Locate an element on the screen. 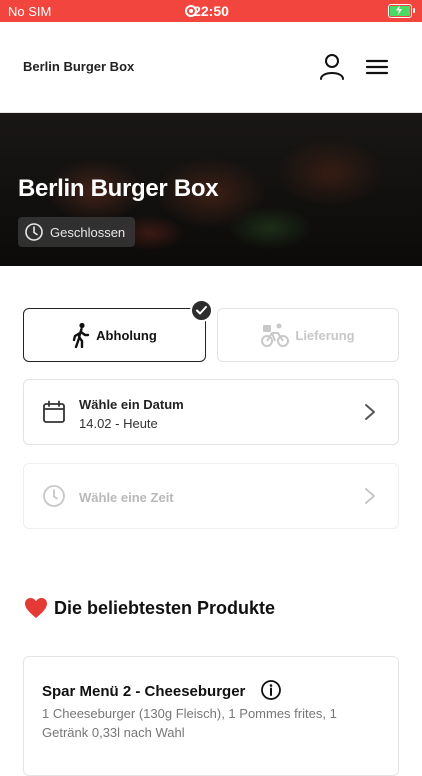 This screenshot has width=422, height=776. hero-title: Berlin Burger Box is located at coordinates (118, 188).